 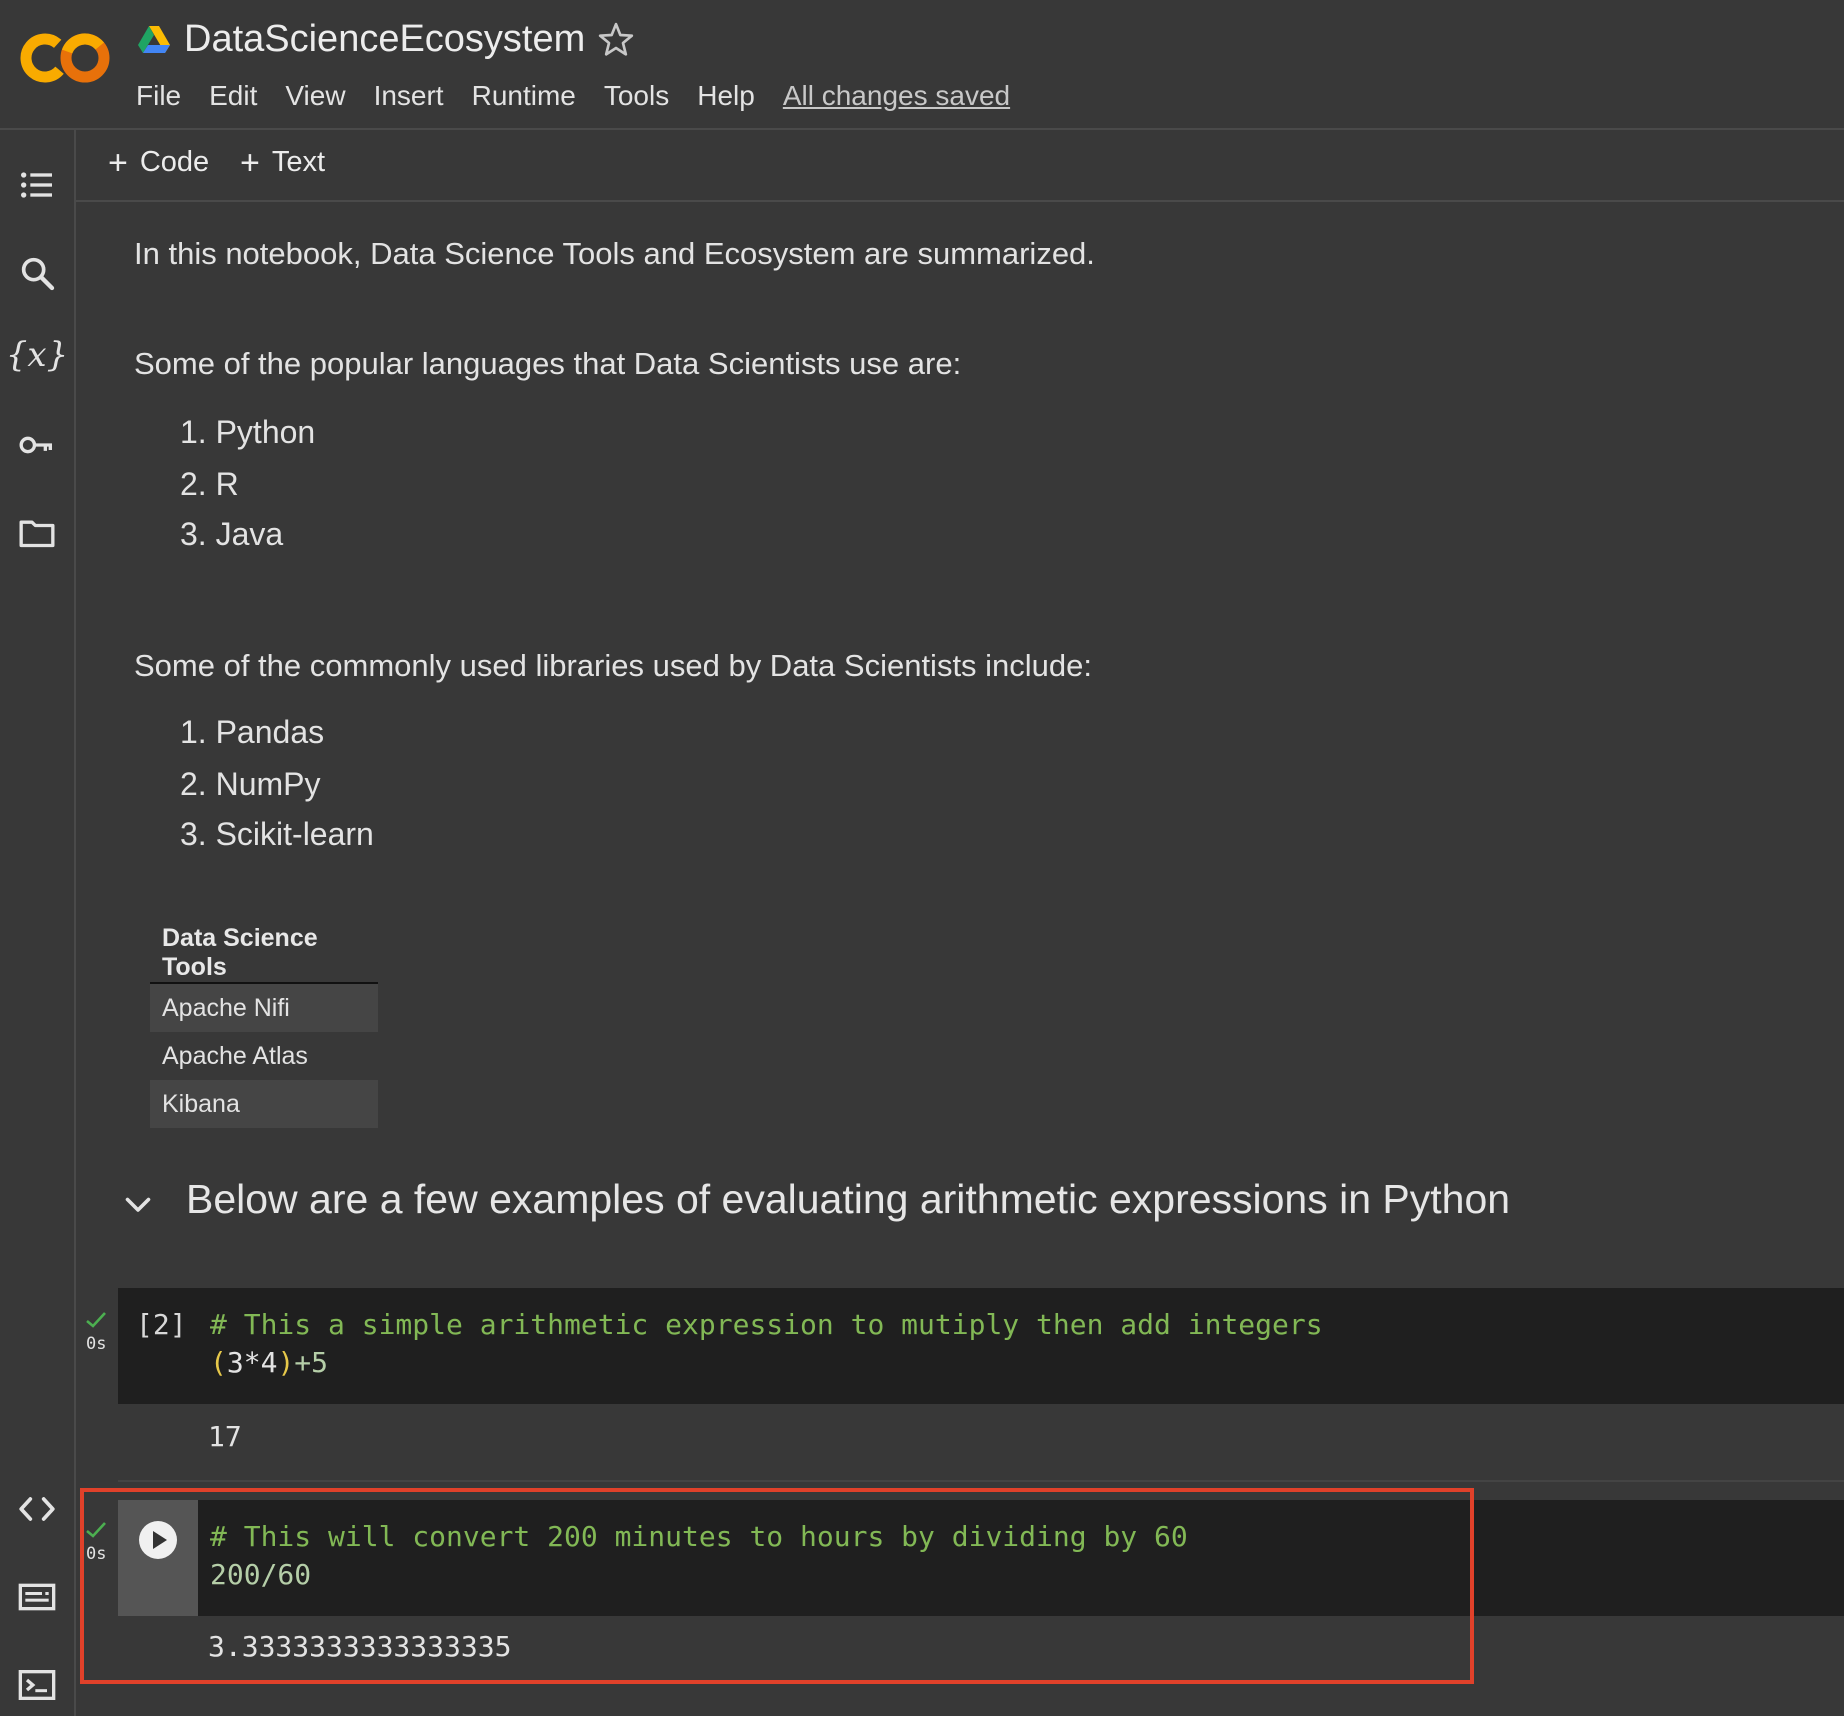 I want to click on files-button, so click(x=37, y=533).